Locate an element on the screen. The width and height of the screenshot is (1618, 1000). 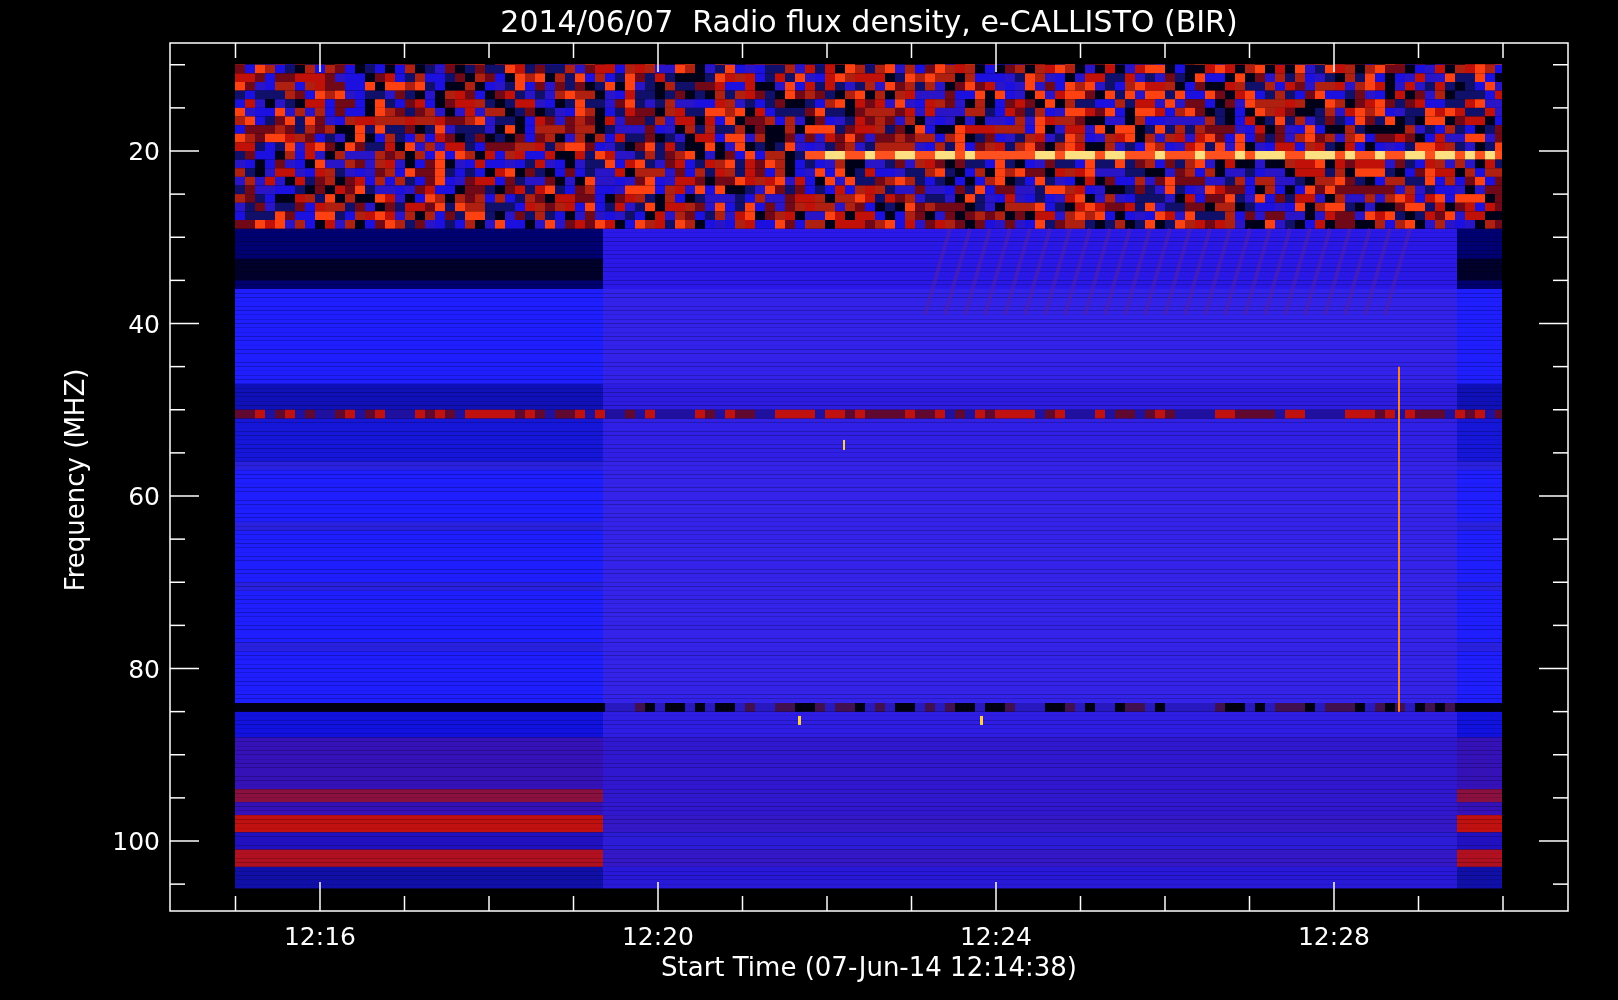
tick-label: 12:16 is located at coordinates (320, 936).